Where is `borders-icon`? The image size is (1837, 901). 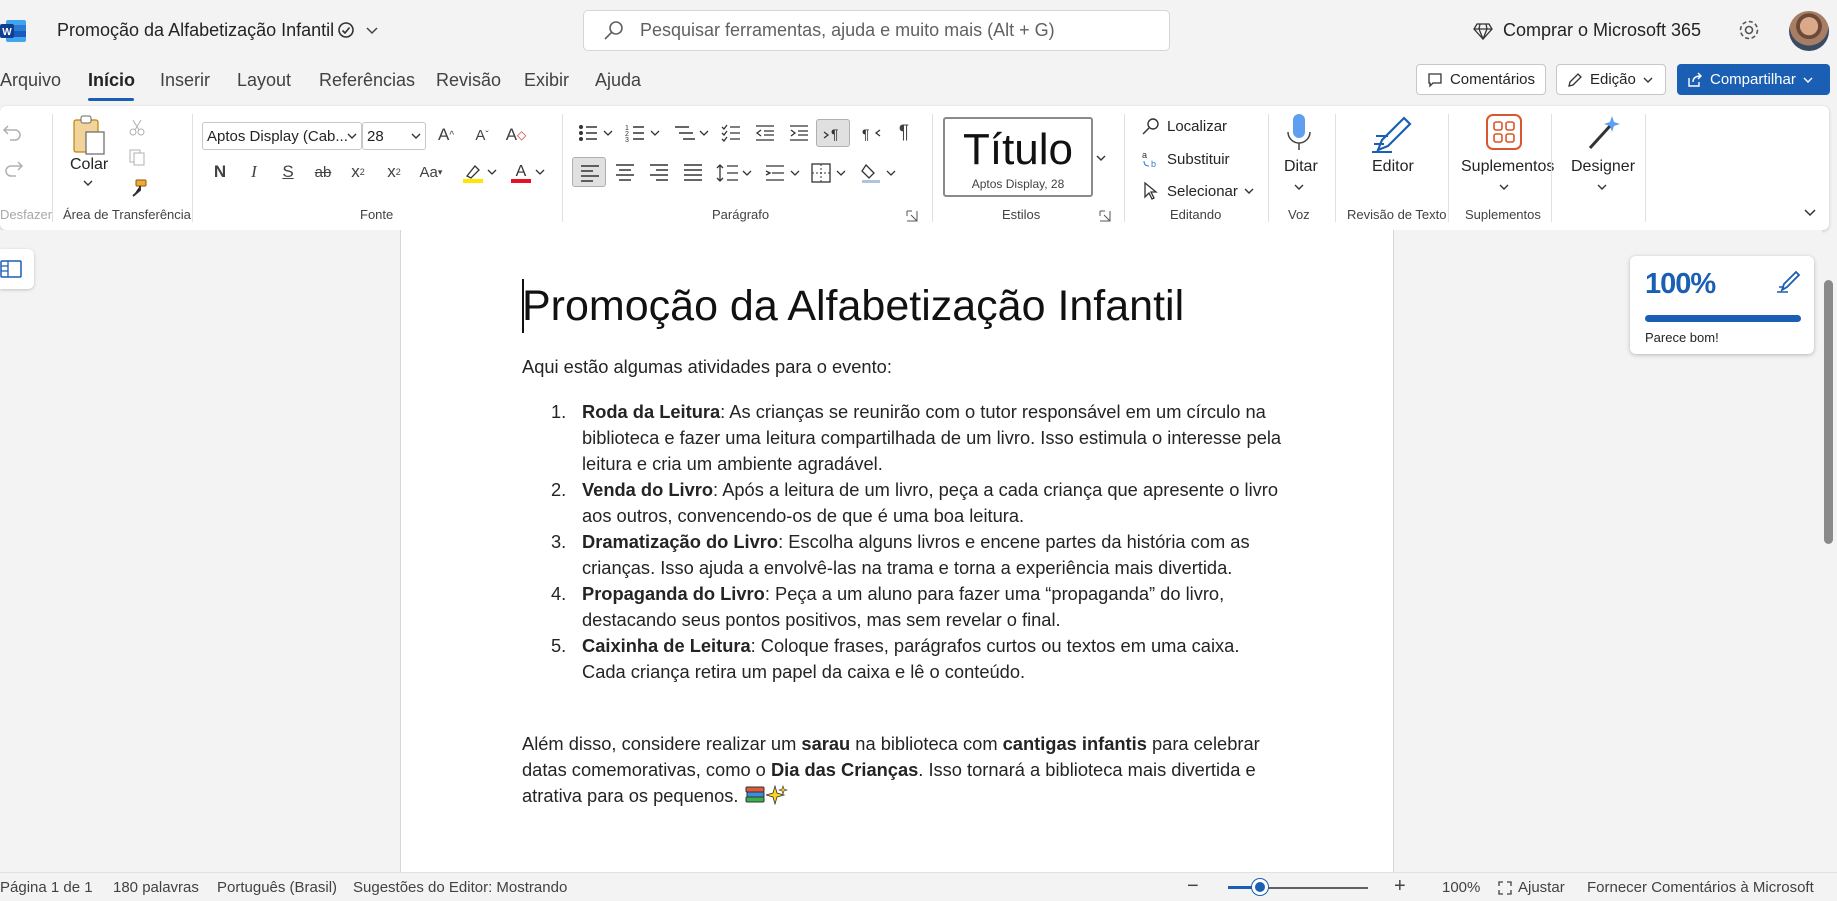
borders-icon is located at coordinates (828, 173).